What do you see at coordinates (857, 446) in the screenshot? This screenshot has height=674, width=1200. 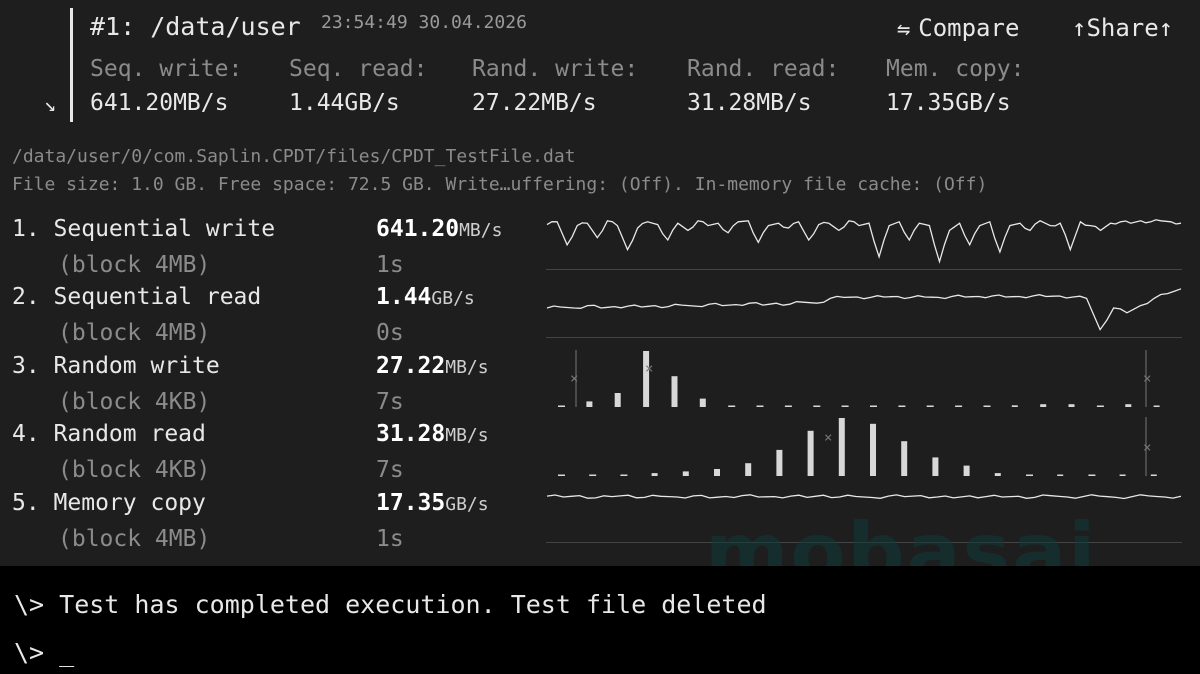 I see `rand-read-graph: × ×` at bounding box center [857, 446].